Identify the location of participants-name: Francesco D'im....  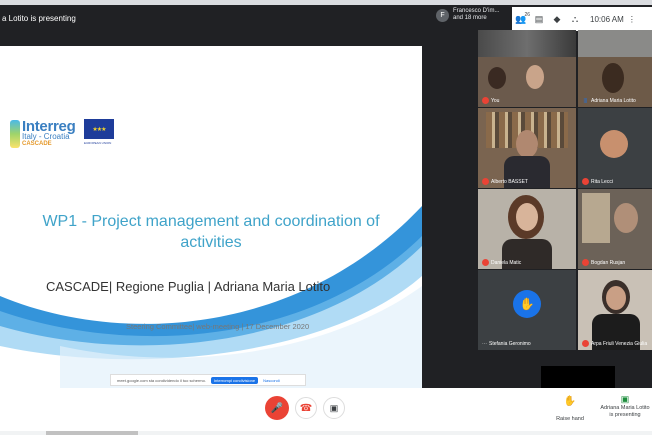
(476, 11).